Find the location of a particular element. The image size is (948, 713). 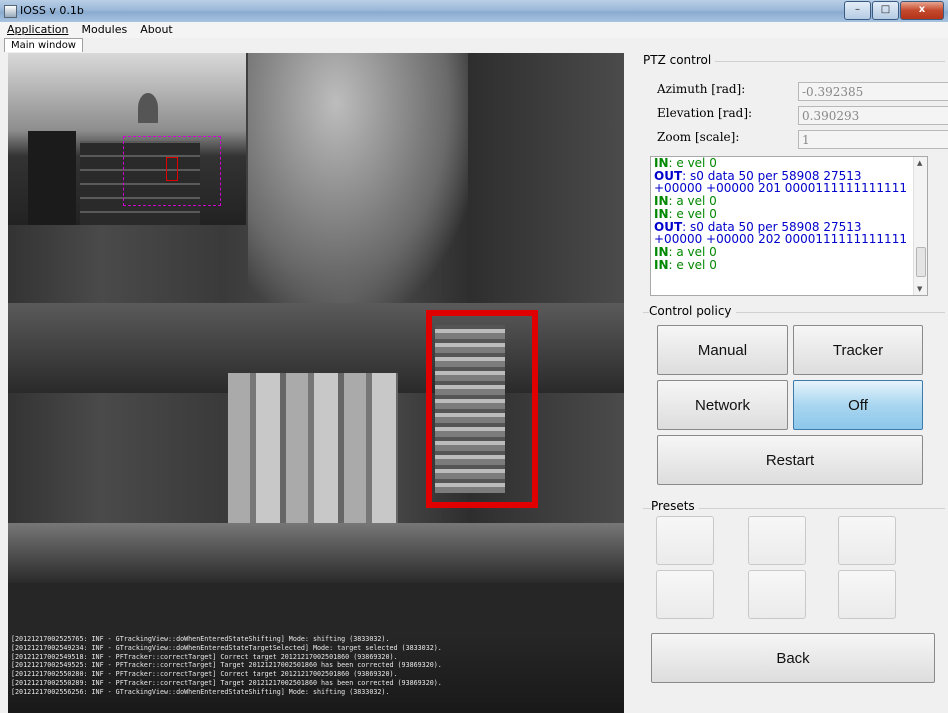

off-button: Off is located at coordinates (858, 405).